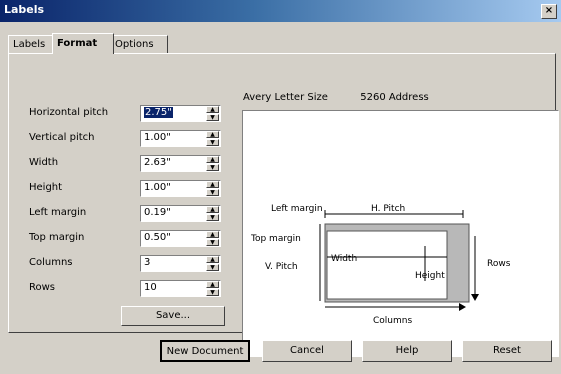 Image resolution: width=561 pixels, height=374 pixels. What do you see at coordinates (157, 187) in the screenshot?
I see `height-value: 1.00"` at bounding box center [157, 187].